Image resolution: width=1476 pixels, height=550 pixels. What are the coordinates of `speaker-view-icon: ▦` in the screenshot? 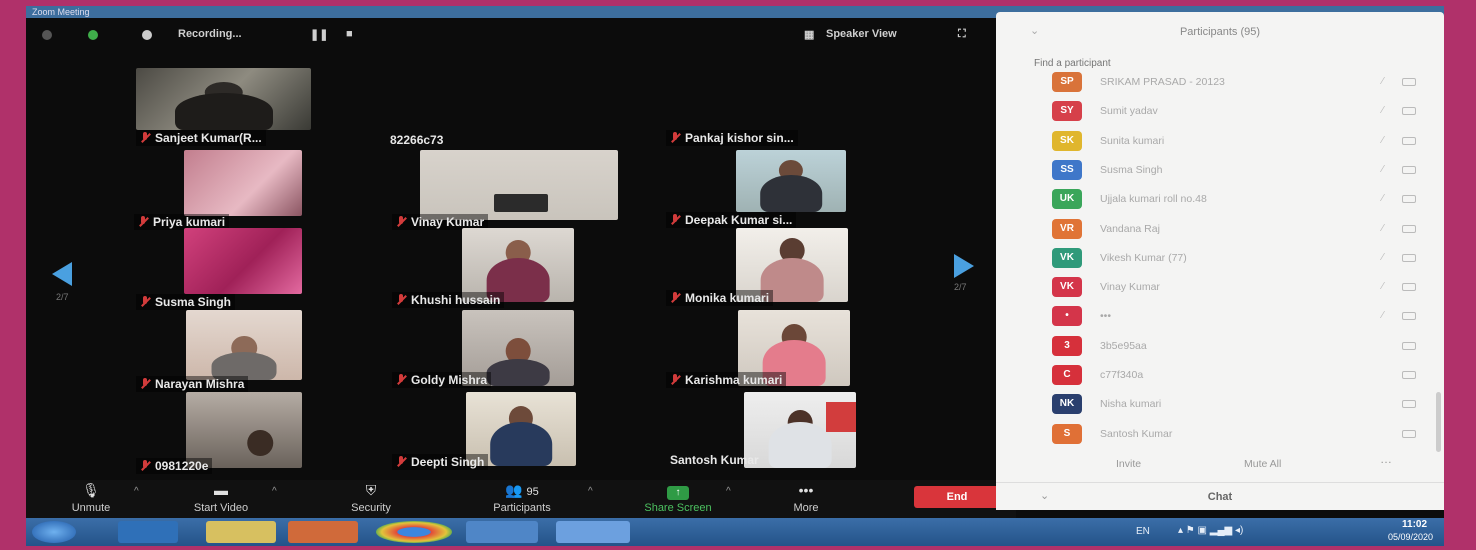 It's located at (809, 34).